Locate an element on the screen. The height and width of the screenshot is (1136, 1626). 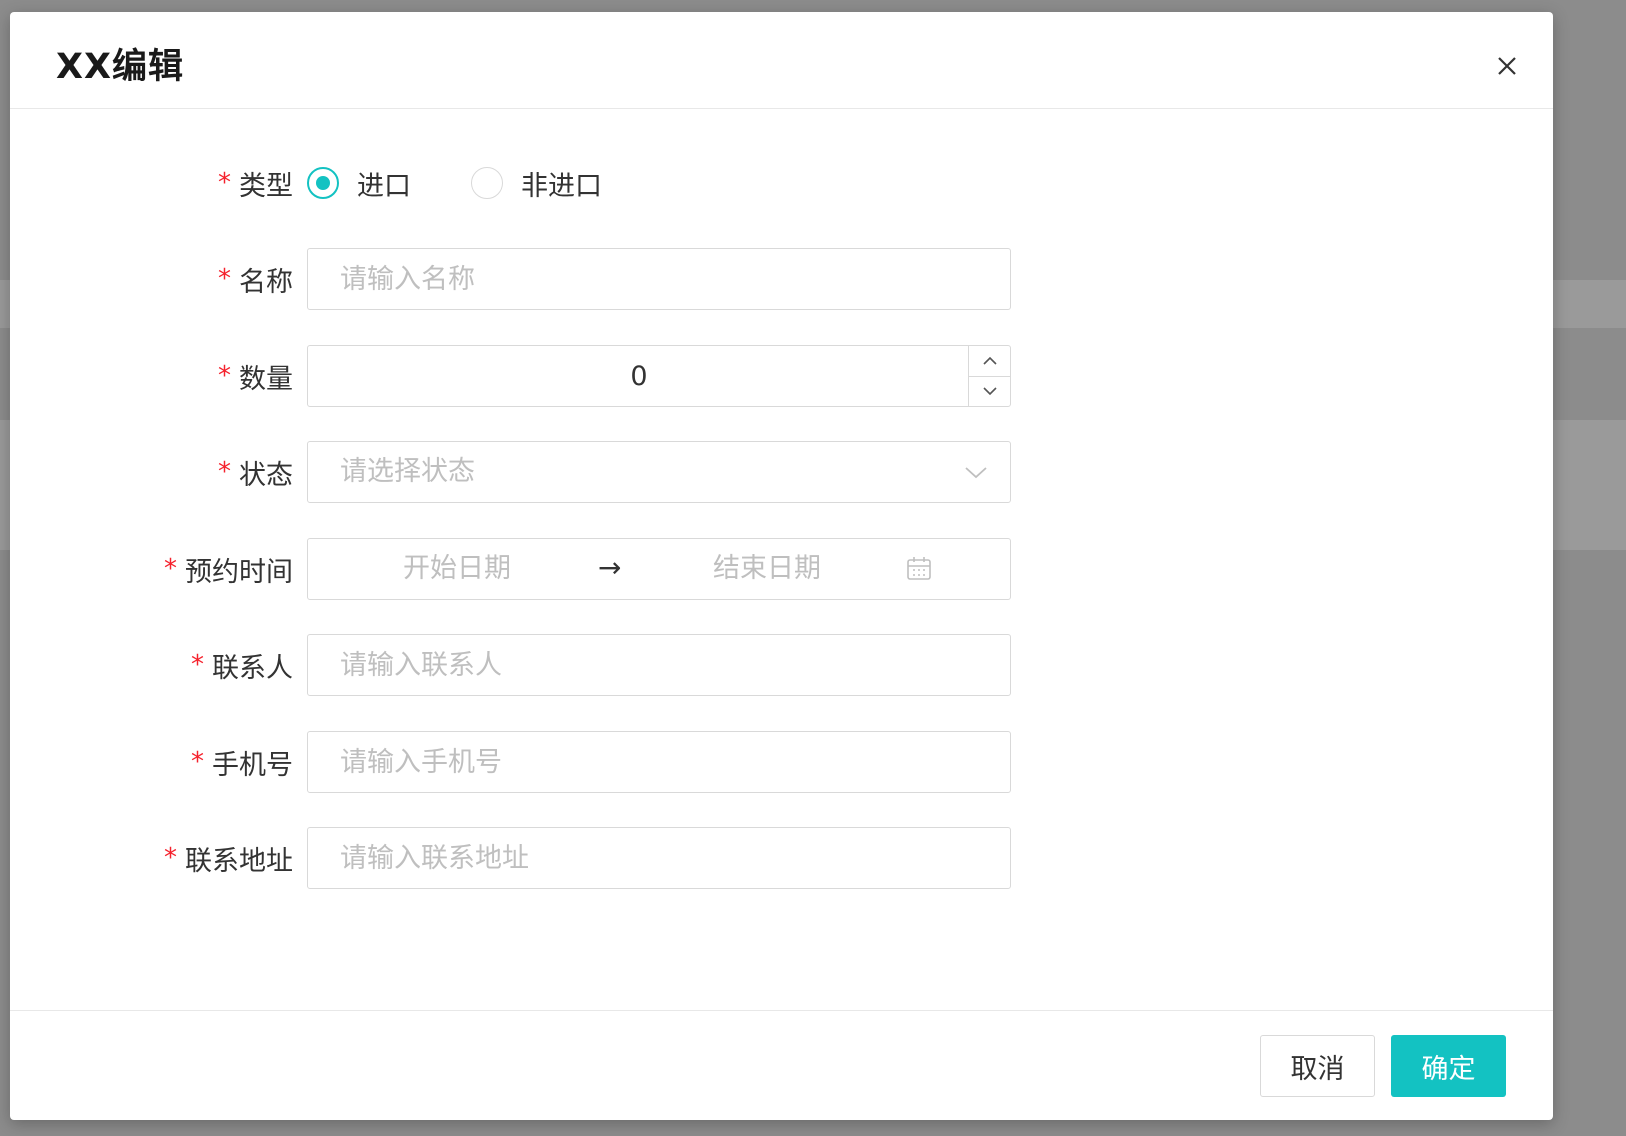
step-up-button is located at coordinates (989, 361).